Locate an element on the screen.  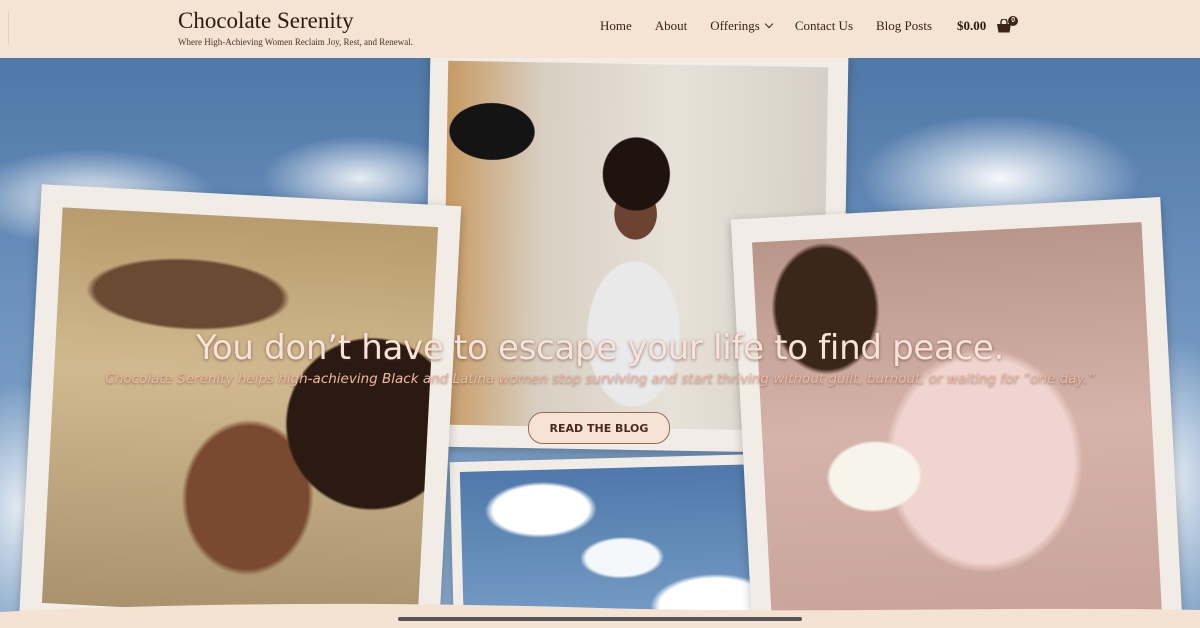
shopping-bag-icon: 0 is located at coordinates (1007, 24).